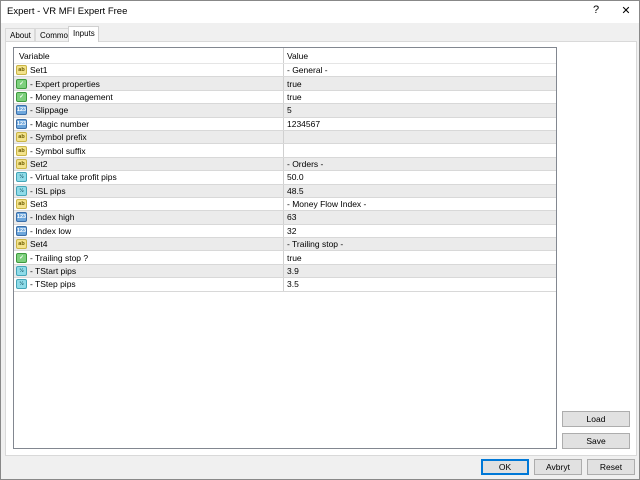  Describe the element at coordinates (39, 70) in the screenshot. I see `variable-name: Set1` at that location.